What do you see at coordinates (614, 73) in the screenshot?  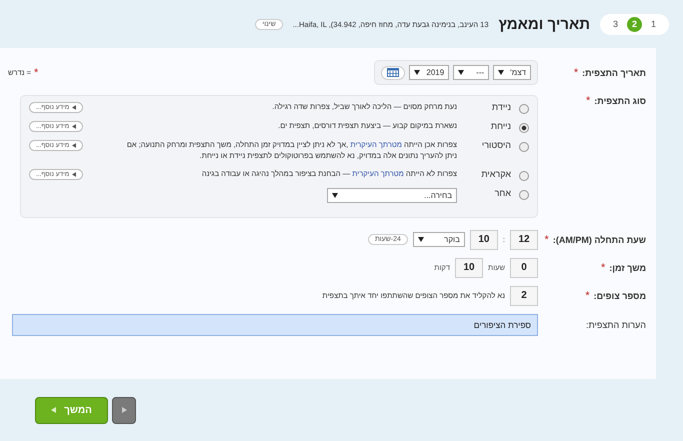 I see `field-label: תאריך התצפית:` at bounding box center [614, 73].